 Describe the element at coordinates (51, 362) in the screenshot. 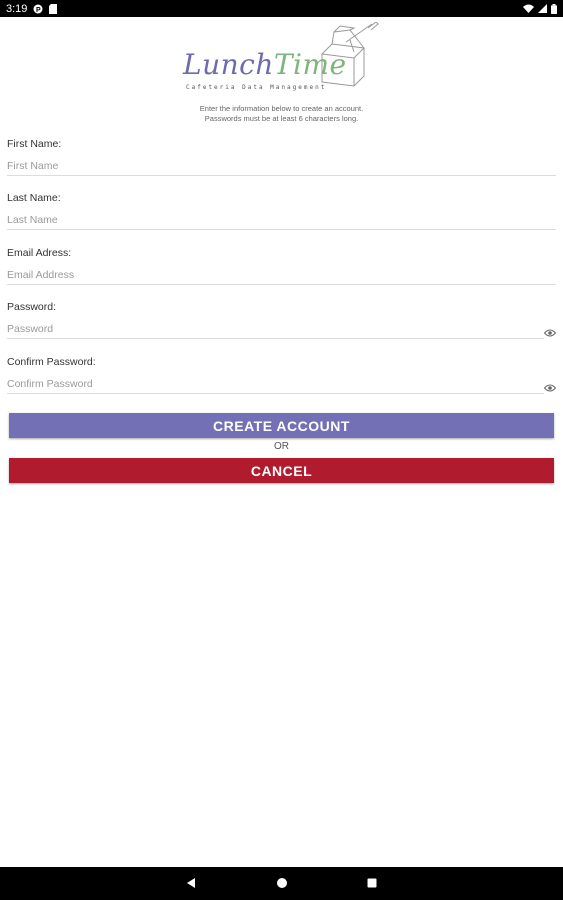

I see `confirm-password-label: Confirm Password:` at that location.